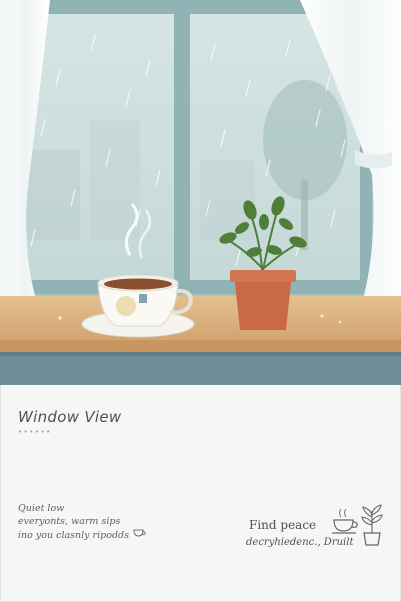 This screenshot has width=401, height=602. What do you see at coordinates (283, 525) in the screenshot?
I see `tagline-primary: Find peace` at bounding box center [283, 525].